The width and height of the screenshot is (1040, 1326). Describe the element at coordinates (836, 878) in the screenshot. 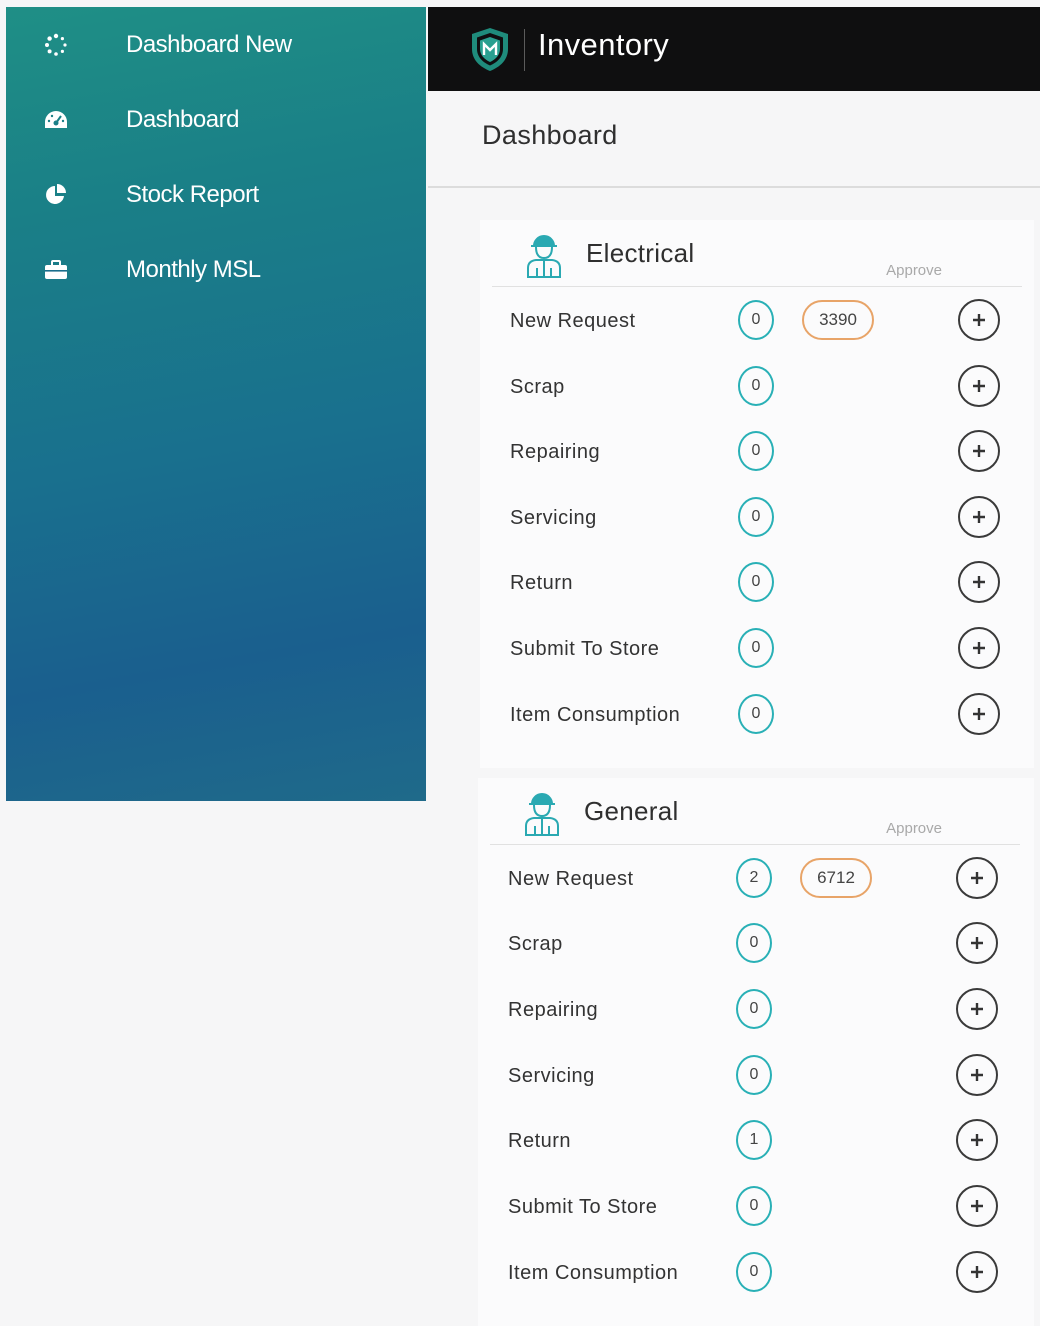

I see `approve-count-badge: 6712` at that location.